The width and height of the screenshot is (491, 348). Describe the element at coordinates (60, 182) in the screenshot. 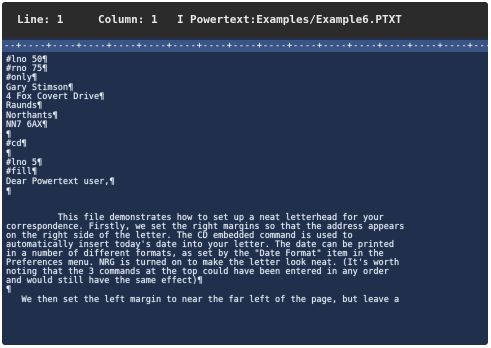

I see `document-line: Dear Powertext user,¶` at that location.